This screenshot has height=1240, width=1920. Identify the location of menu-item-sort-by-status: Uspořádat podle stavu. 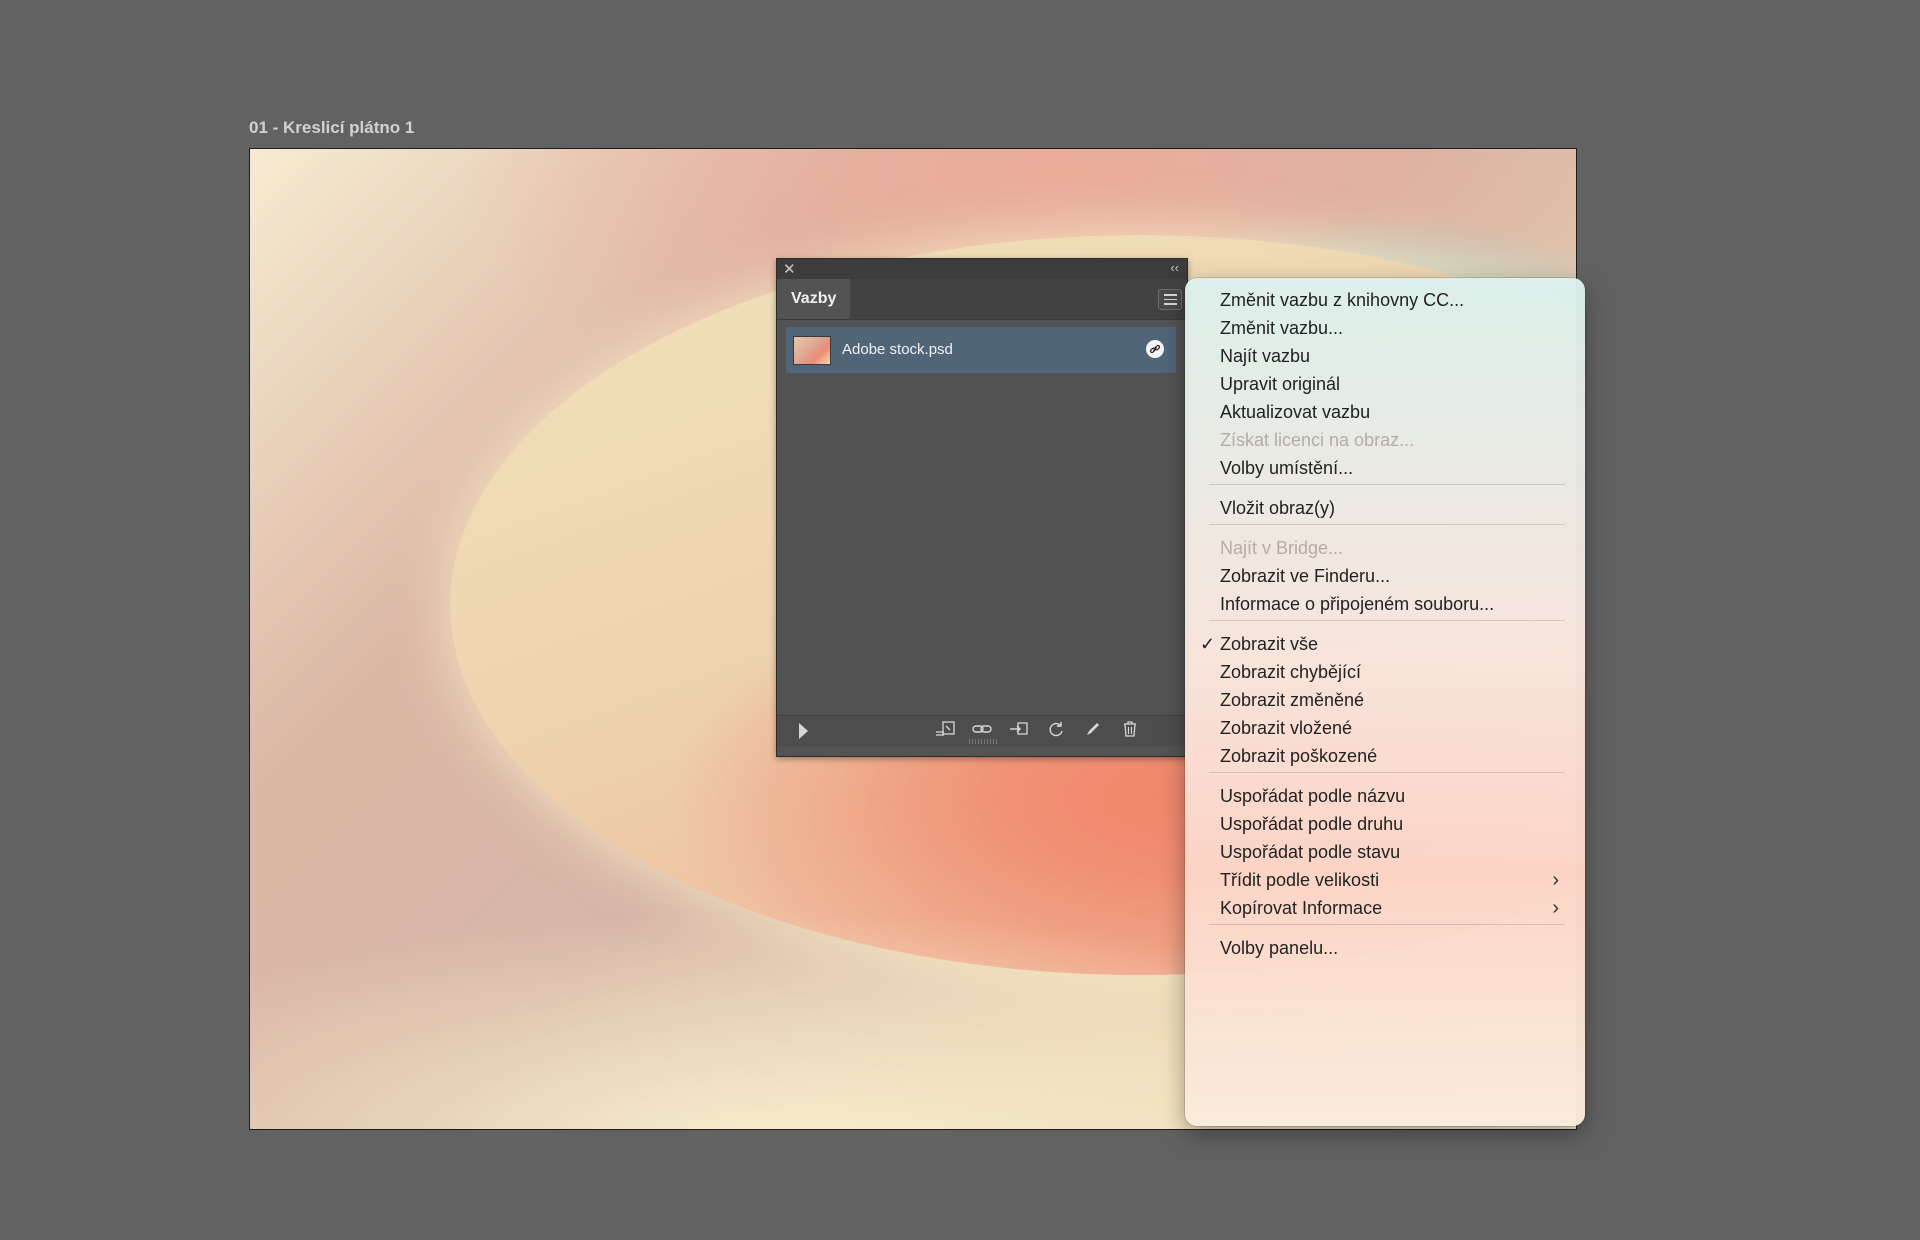
(1310, 852).